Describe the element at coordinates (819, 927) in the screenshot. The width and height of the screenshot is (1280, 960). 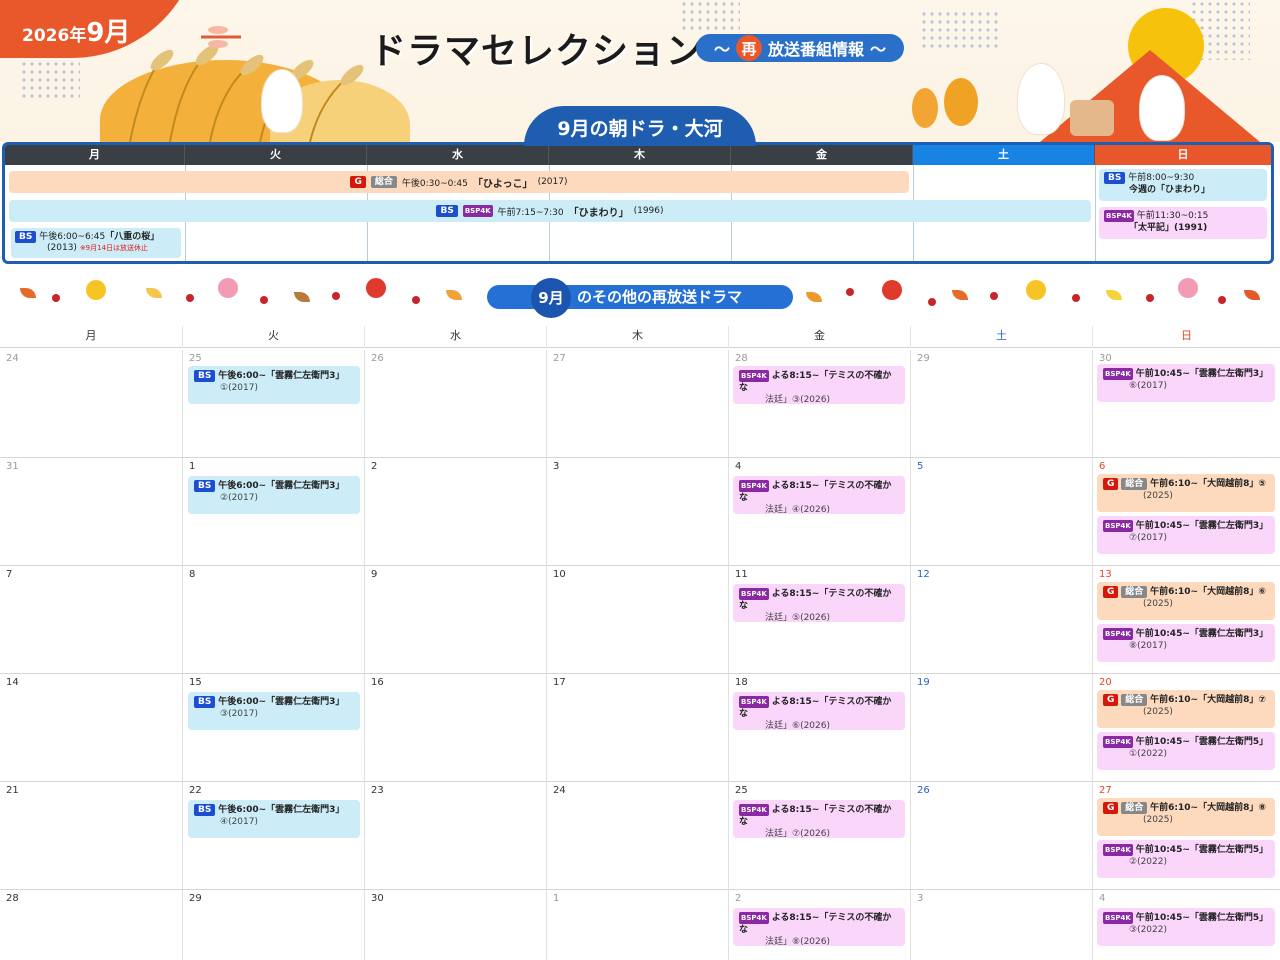
I see `program-card: BSP4K よる8:15~「テミスの不確かな 法廷」⑧(2026)` at that location.